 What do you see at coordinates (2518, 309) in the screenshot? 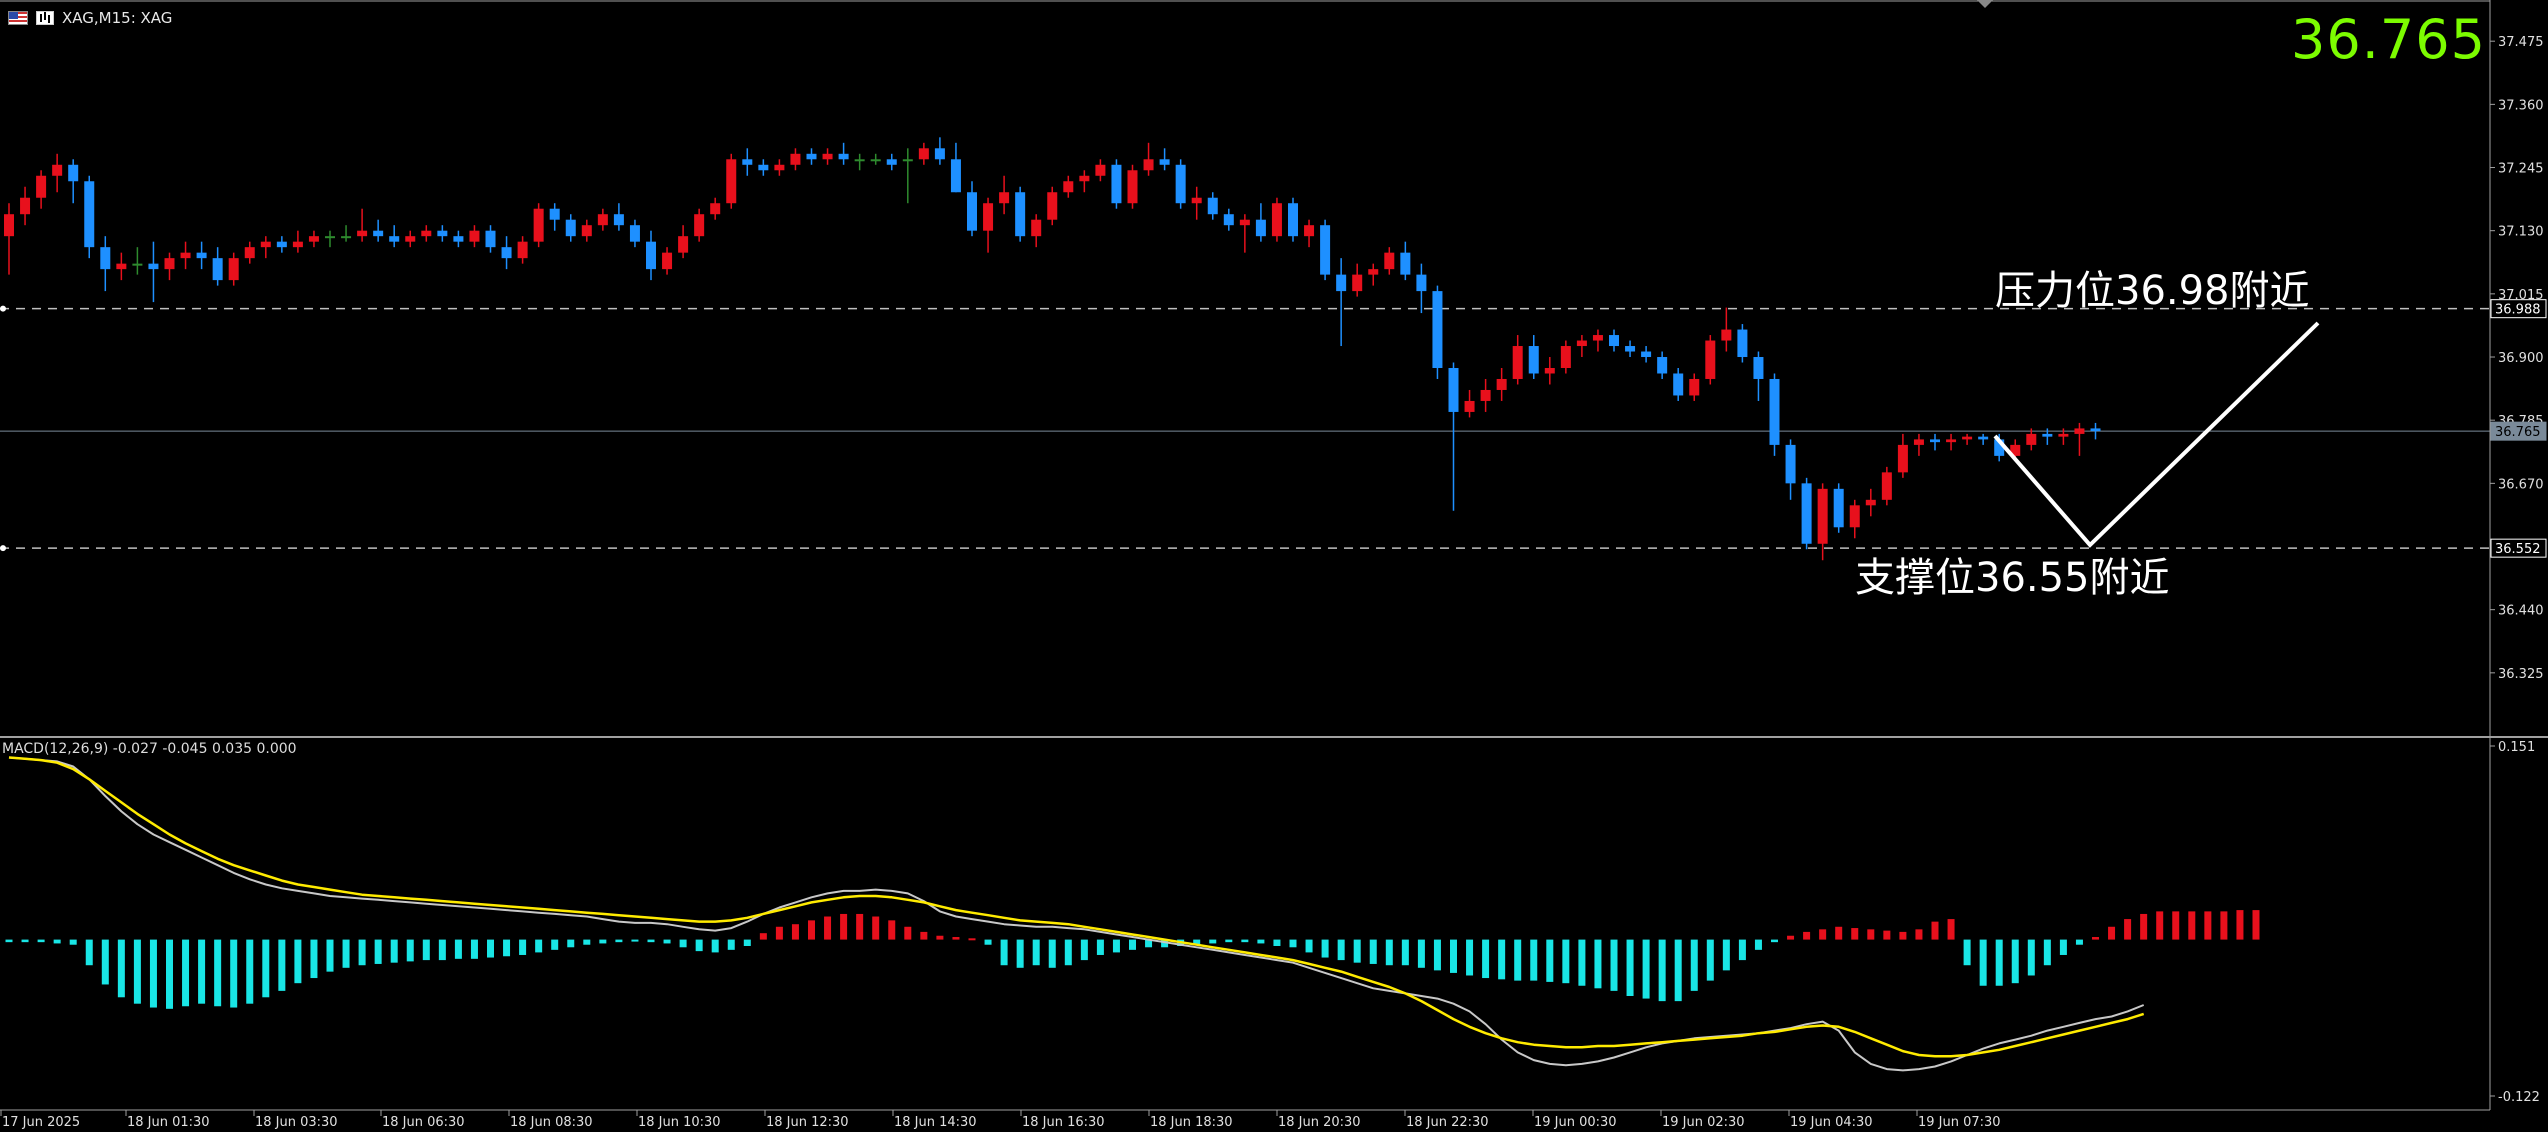
I see `resistance-price-label: 36.988` at bounding box center [2518, 309].